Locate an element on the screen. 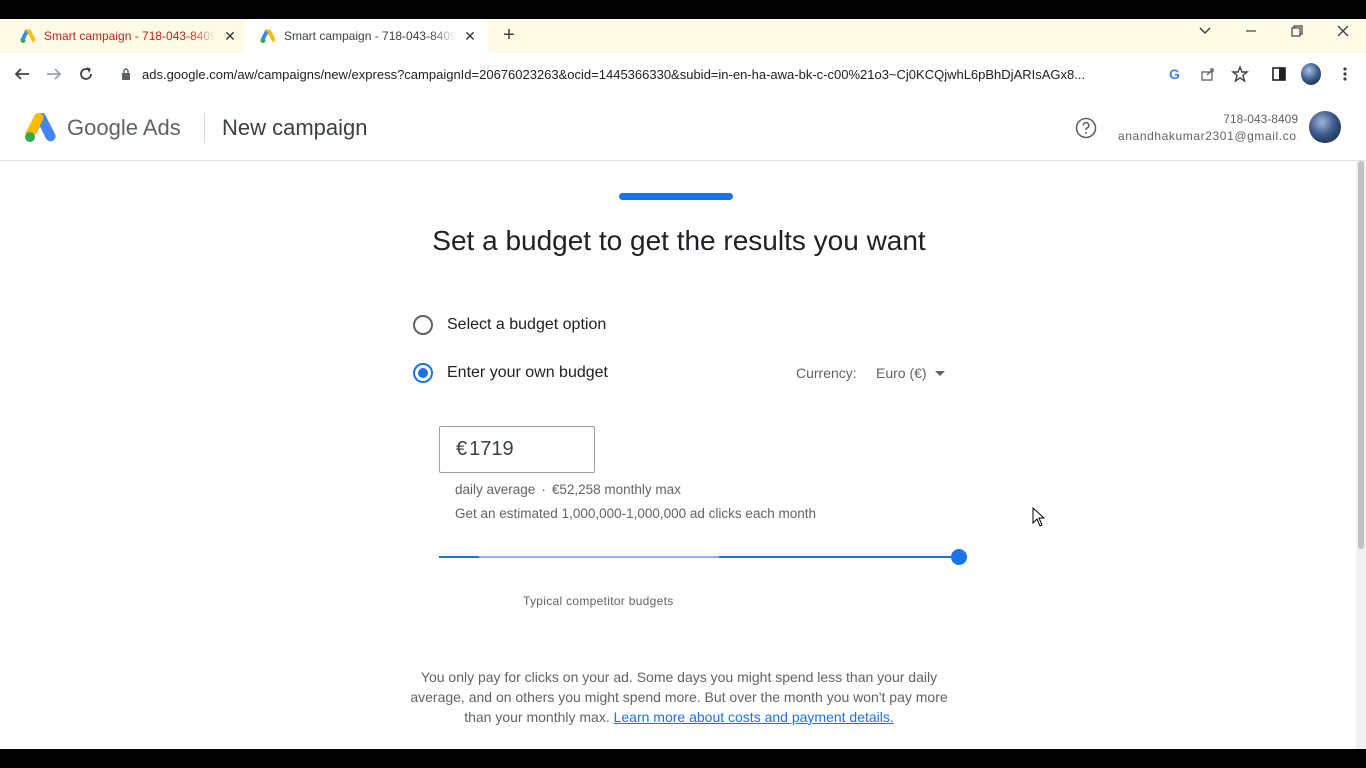  competitor-budgets-label: Typical competitor budgets is located at coordinates (598, 601).